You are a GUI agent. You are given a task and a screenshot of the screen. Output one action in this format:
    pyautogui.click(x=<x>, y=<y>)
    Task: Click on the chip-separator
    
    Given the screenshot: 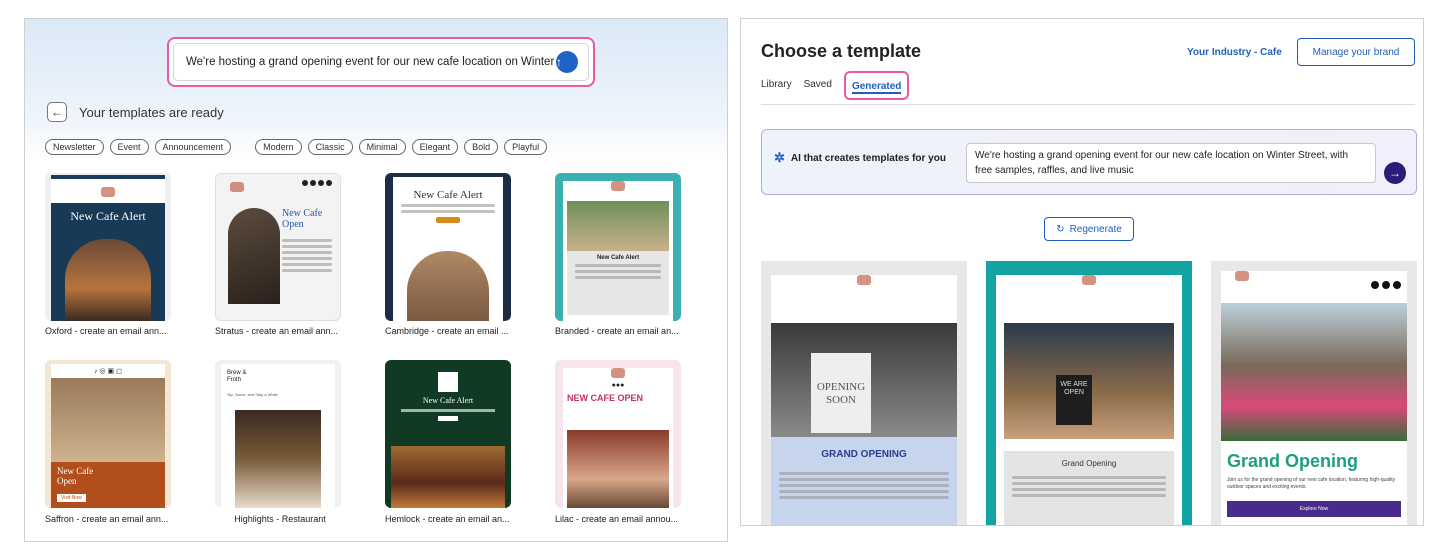 What is the action you would take?
    pyautogui.click(x=243, y=147)
    